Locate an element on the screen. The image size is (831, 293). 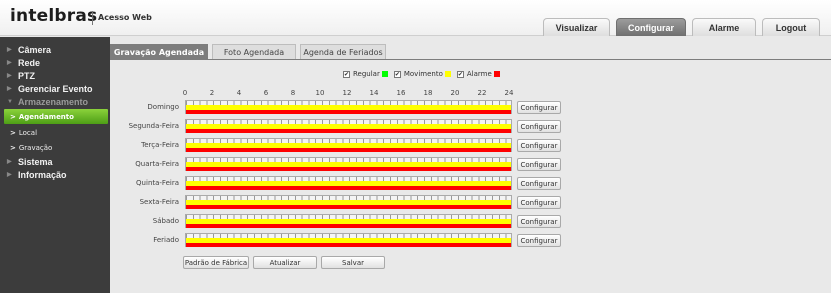
legend-regular: ✔ Regular is located at coordinates (365, 74).